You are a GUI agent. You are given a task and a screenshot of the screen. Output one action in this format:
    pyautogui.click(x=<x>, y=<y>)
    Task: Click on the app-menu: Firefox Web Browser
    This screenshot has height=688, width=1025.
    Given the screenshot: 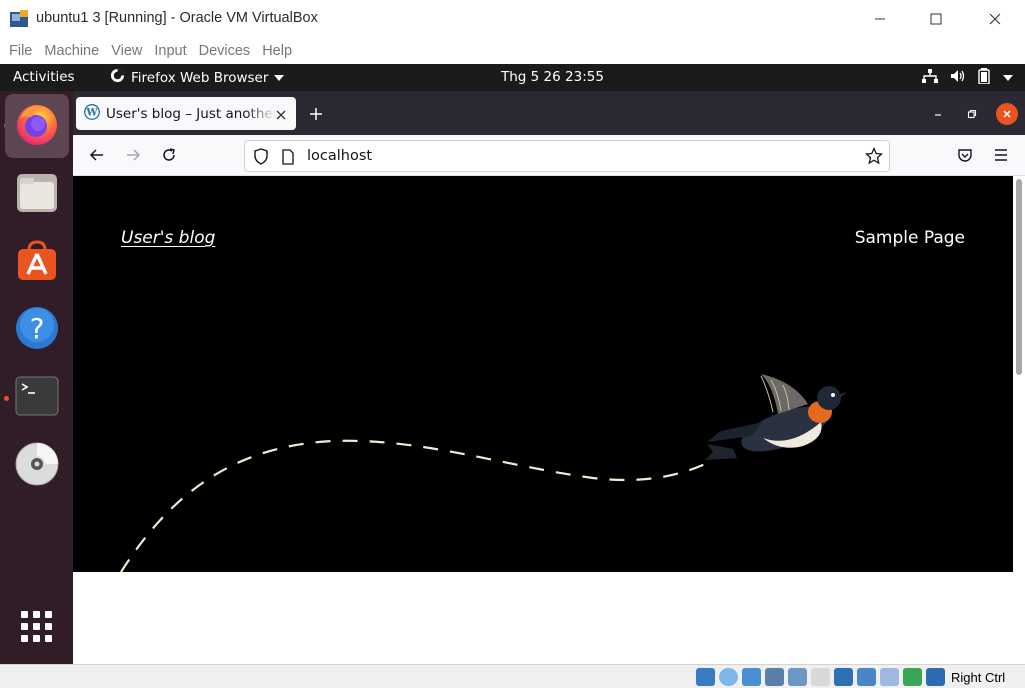 What is the action you would take?
    pyautogui.click(x=197, y=77)
    